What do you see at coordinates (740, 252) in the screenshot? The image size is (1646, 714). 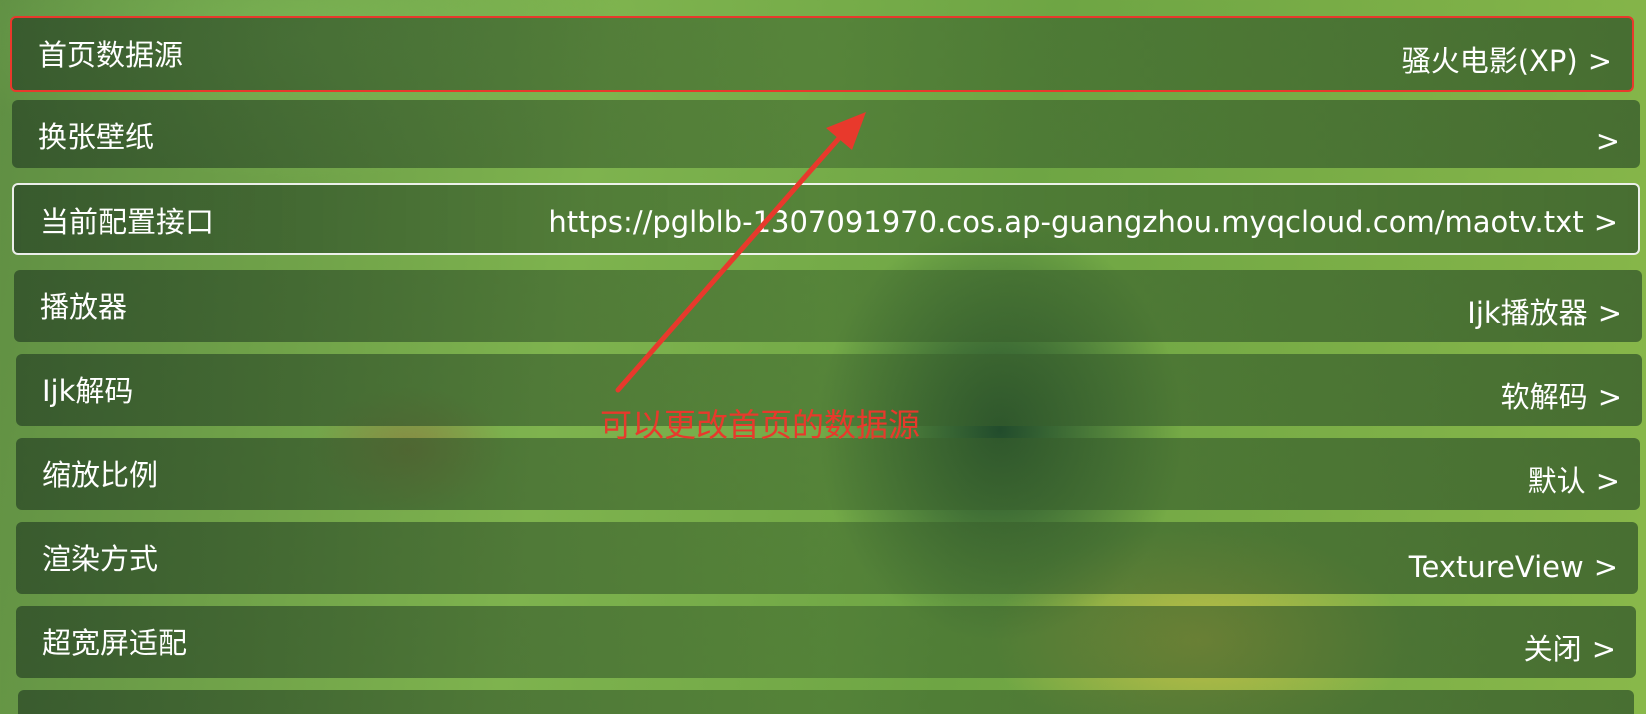 I see `annotation-arrow-icon` at bounding box center [740, 252].